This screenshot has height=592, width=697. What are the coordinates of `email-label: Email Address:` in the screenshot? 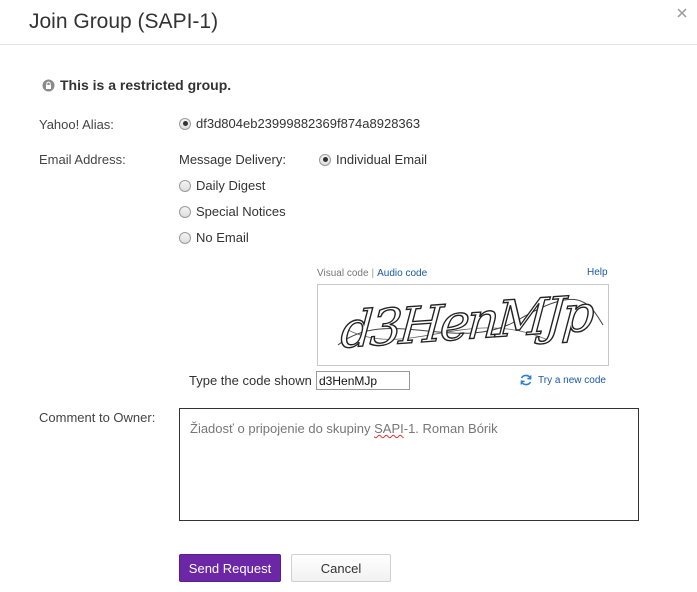 It's located at (82, 159).